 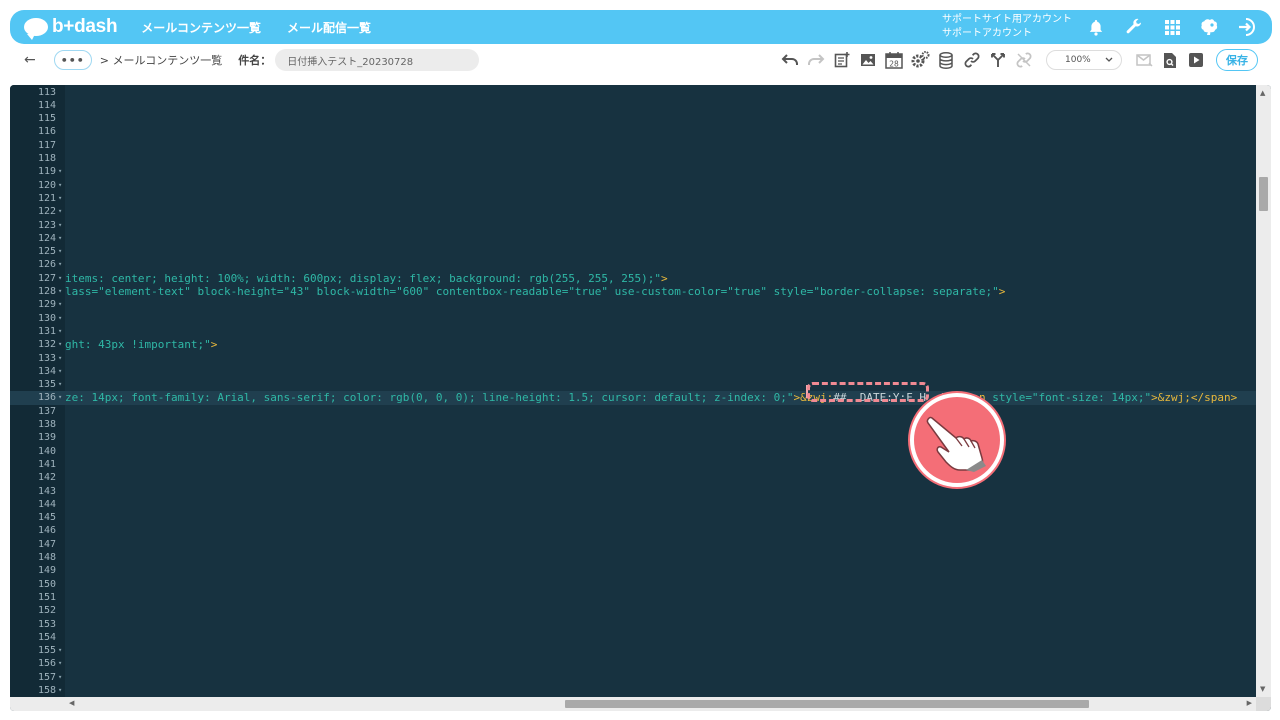 I want to click on account-info: サポートサイト用アカウント サポートアカウント, so click(x=1007, y=27).